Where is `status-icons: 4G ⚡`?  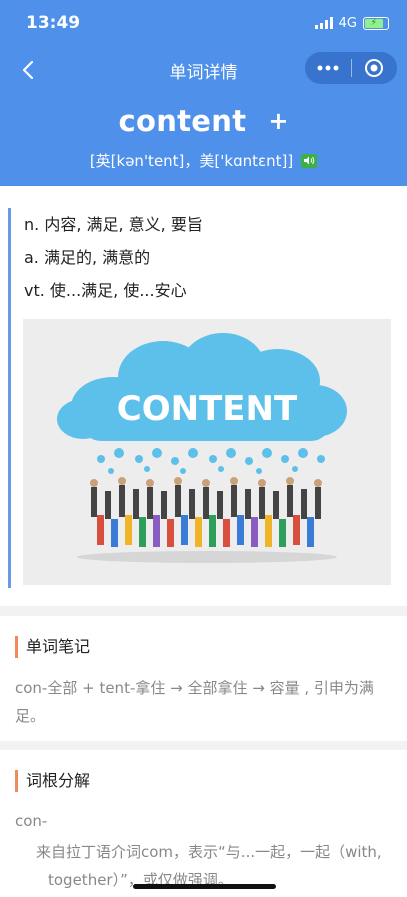 status-icons: 4G ⚡ is located at coordinates (351, 23).